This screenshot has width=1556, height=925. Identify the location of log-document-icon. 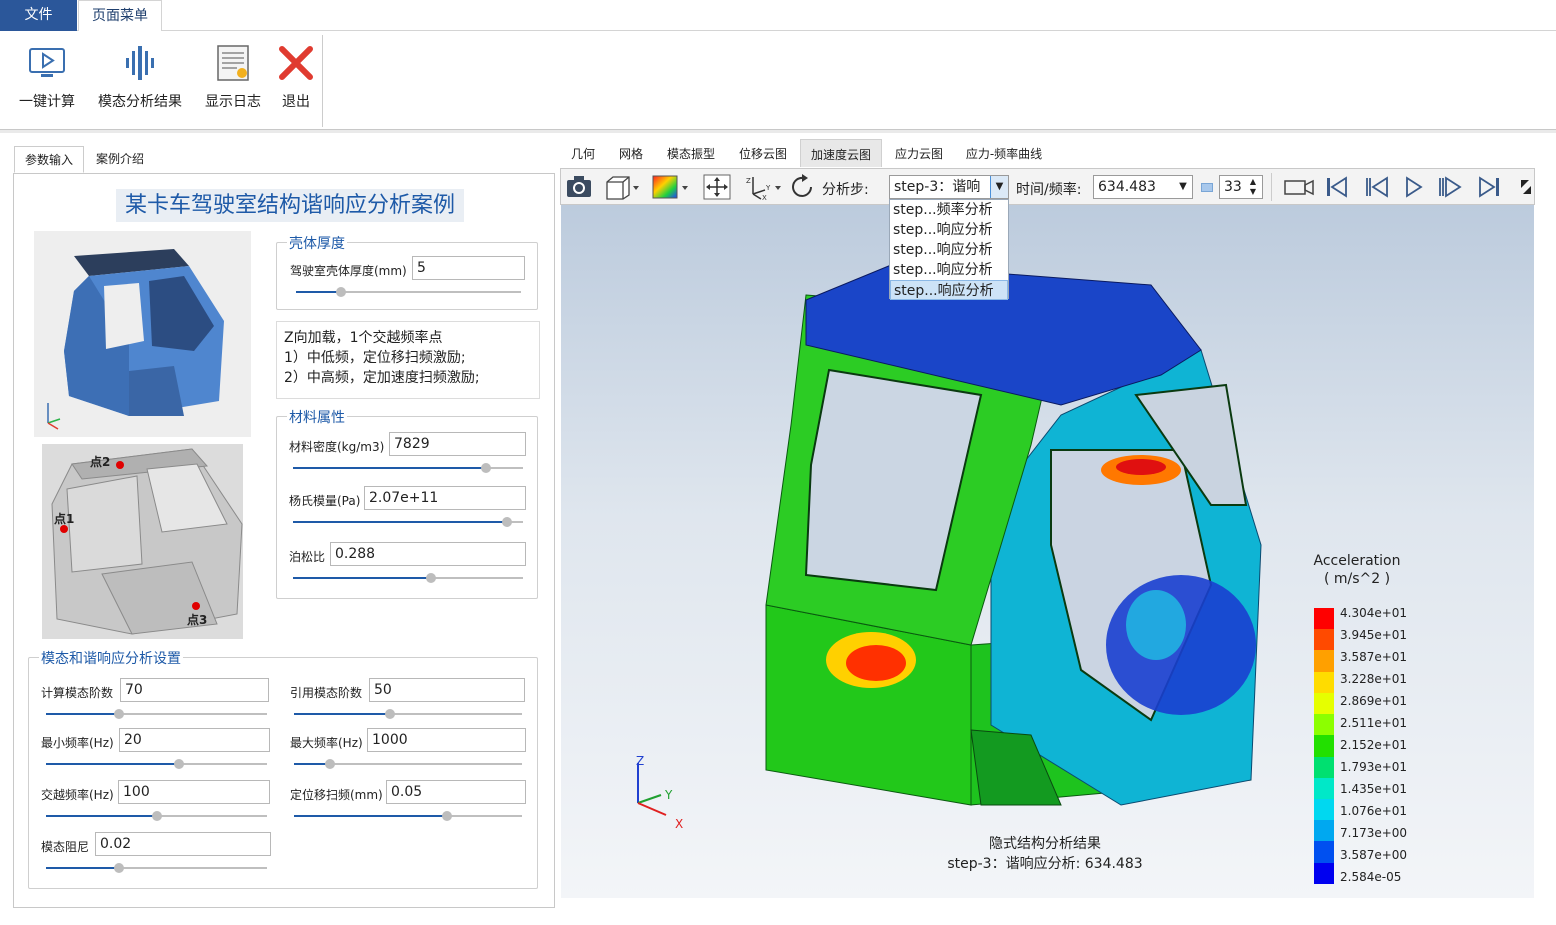
(233, 63).